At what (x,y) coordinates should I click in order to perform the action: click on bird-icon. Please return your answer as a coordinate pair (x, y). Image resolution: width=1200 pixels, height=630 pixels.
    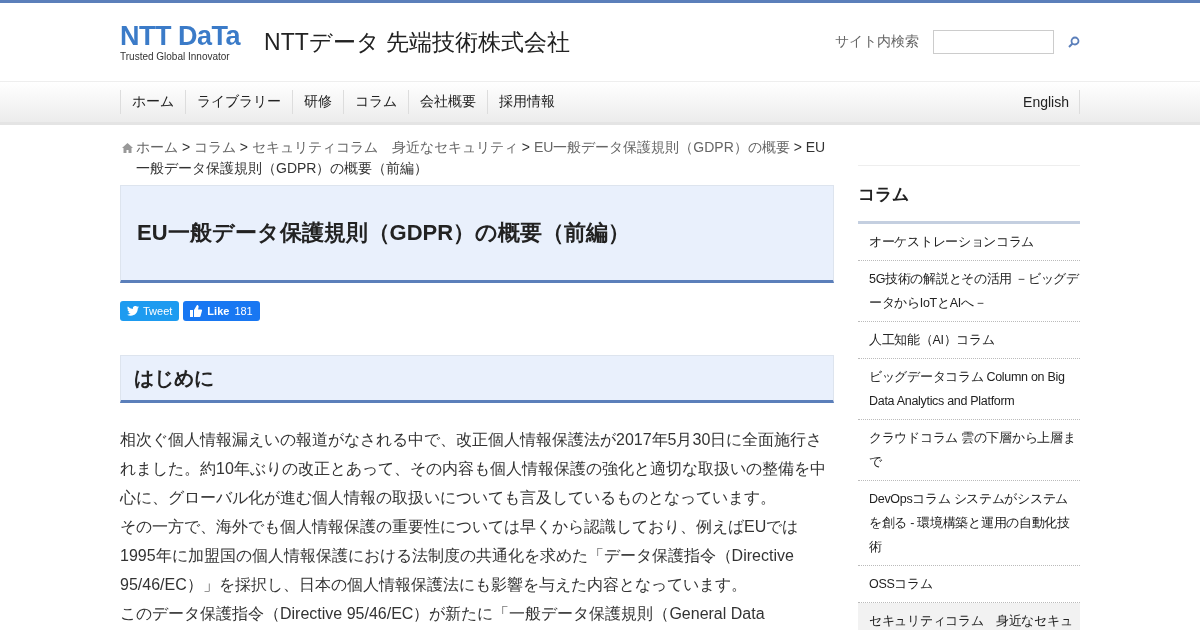
    Looking at the image, I should click on (133, 311).